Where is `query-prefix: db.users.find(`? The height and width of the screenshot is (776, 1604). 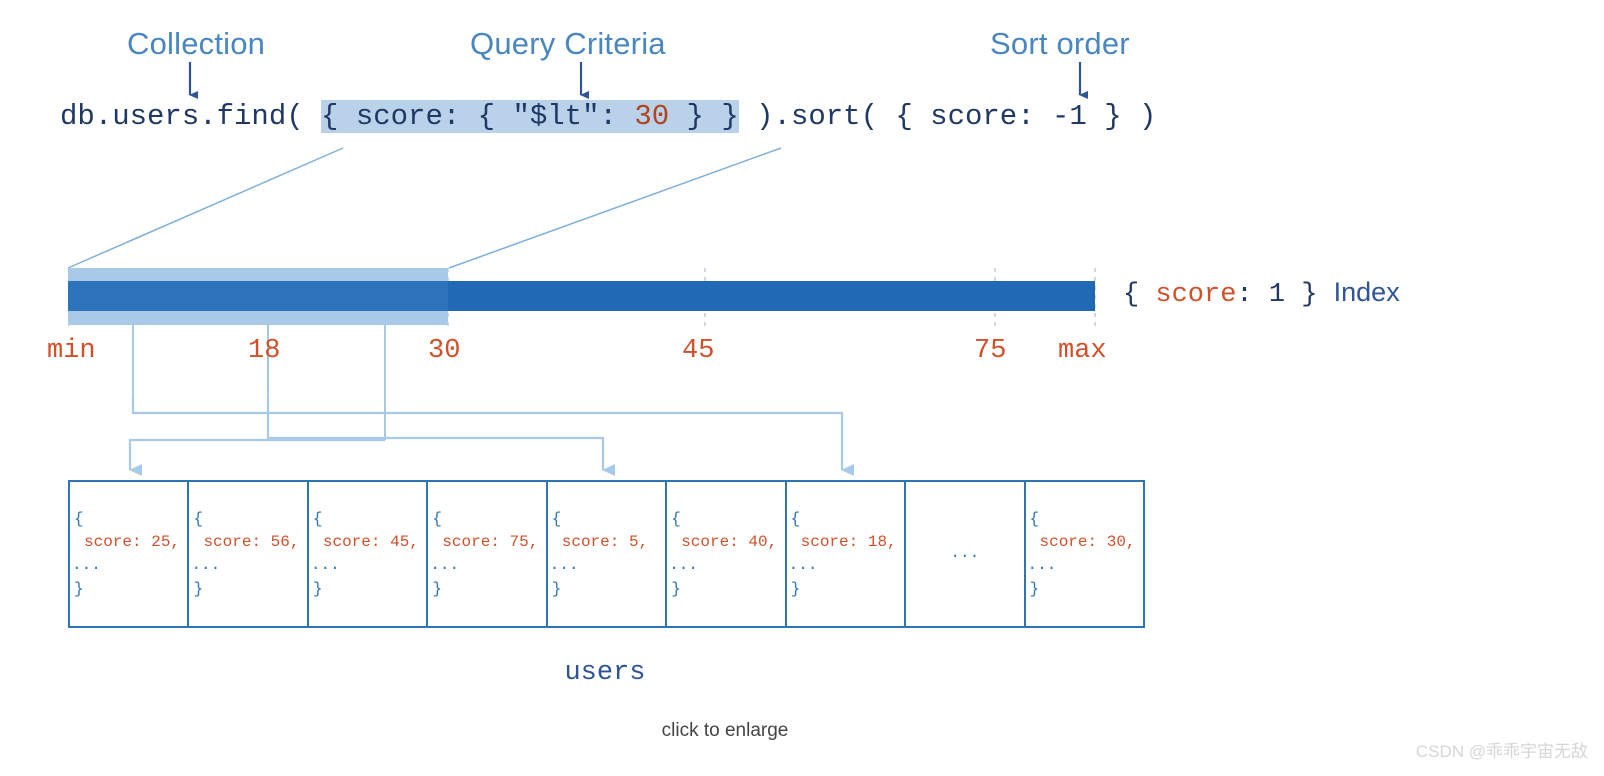
query-prefix: db.users.find( is located at coordinates (191, 116).